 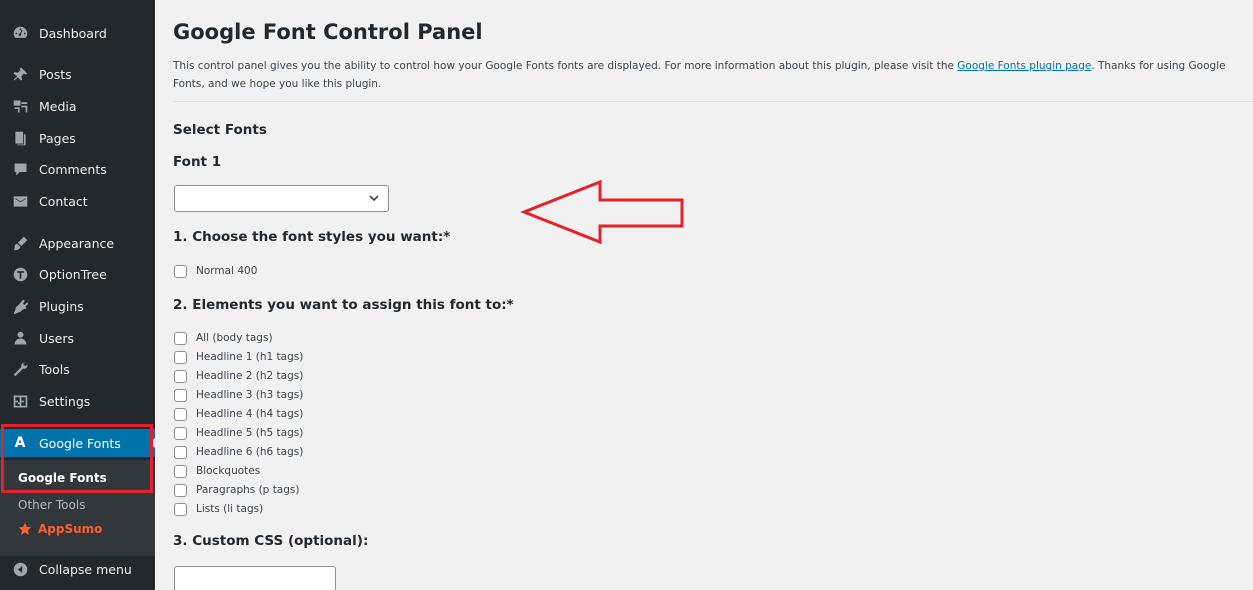 I want to click on element-option: Lists (li tags), so click(x=218, y=509).